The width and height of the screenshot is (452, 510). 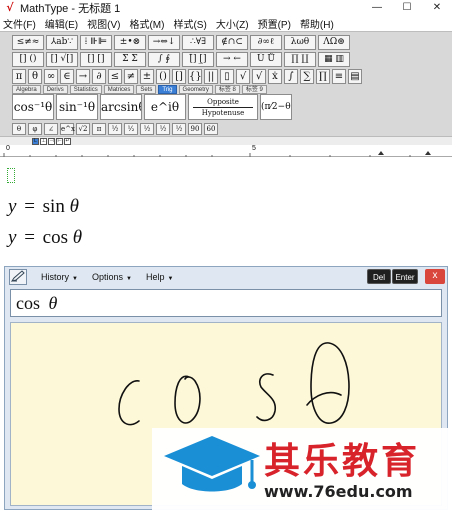 What do you see at coordinates (67, 76) in the screenshot?
I see `element-of-button: ∈` at bounding box center [67, 76].